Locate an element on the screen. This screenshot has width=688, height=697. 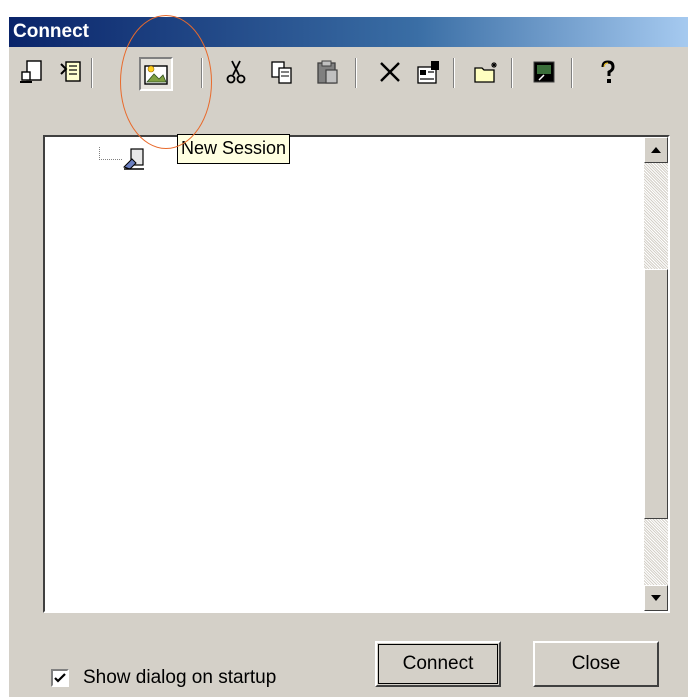
arrow-up-icon is located at coordinates (656, 150).